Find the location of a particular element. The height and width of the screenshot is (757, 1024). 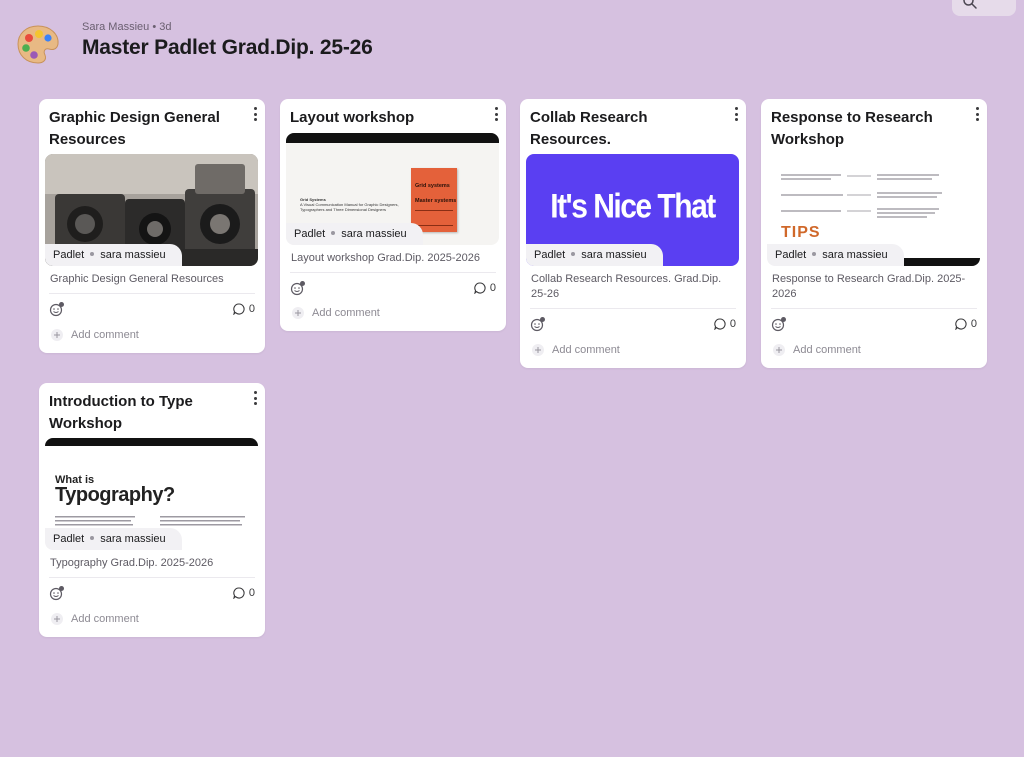

post-title: Introduction to Type Workshop is located at coordinates (121, 412).